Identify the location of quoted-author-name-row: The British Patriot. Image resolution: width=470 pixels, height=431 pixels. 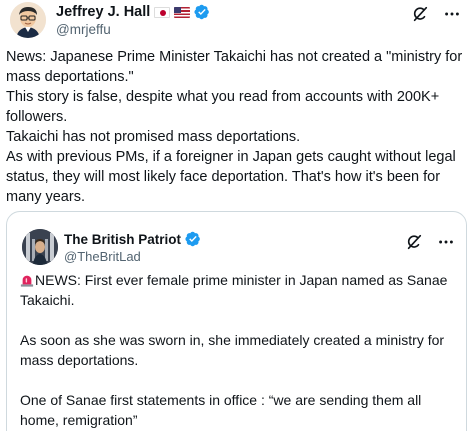
(132, 239).